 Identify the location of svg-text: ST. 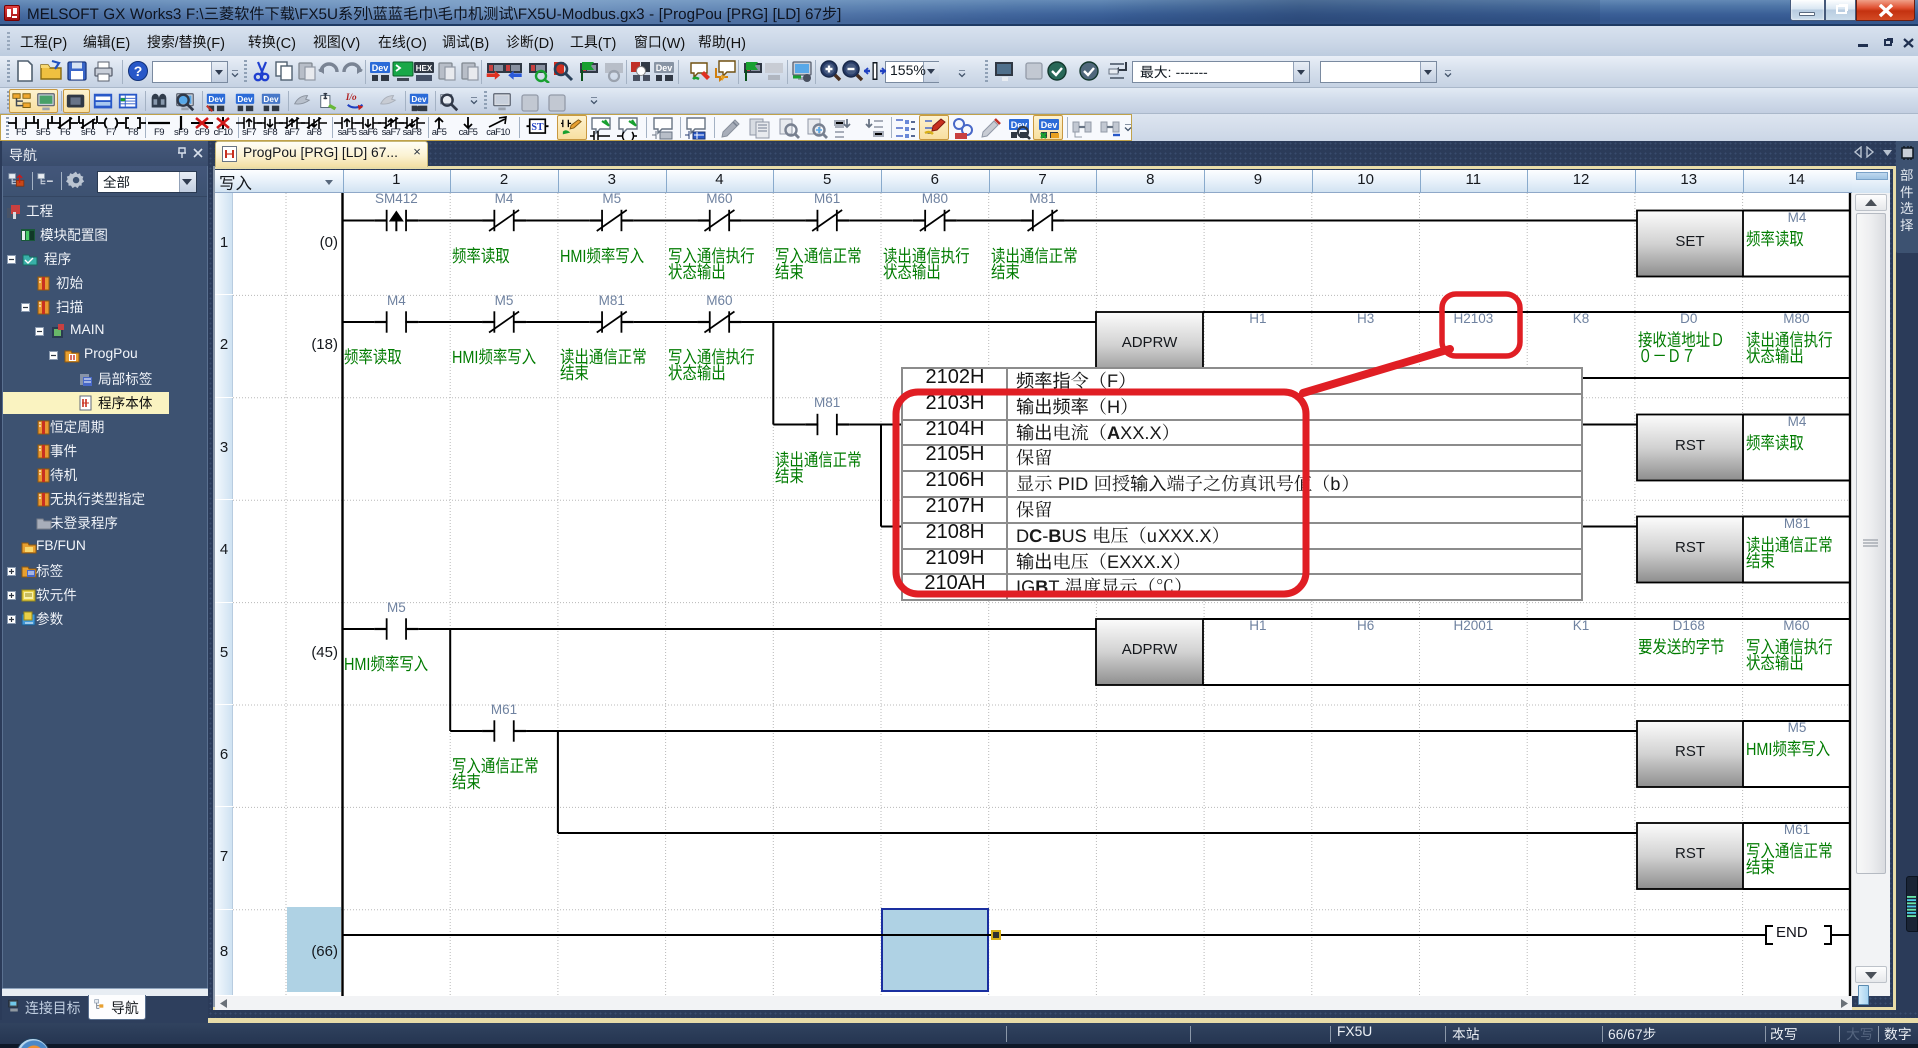
(537, 127).